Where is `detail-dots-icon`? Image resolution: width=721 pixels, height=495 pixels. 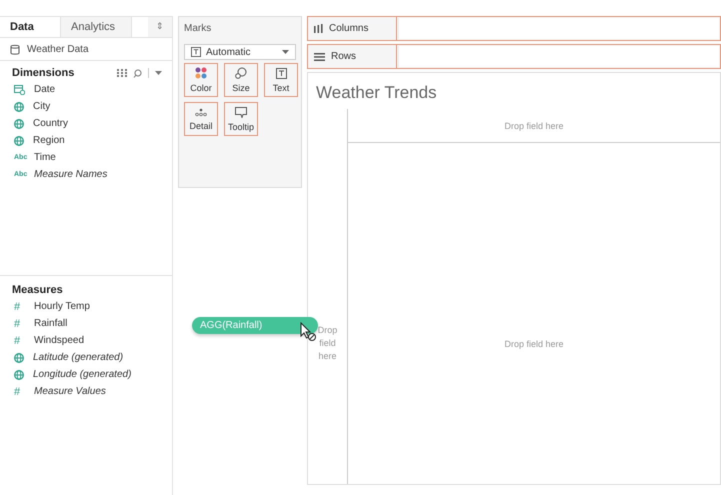
detail-dots-icon is located at coordinates (201, 112).